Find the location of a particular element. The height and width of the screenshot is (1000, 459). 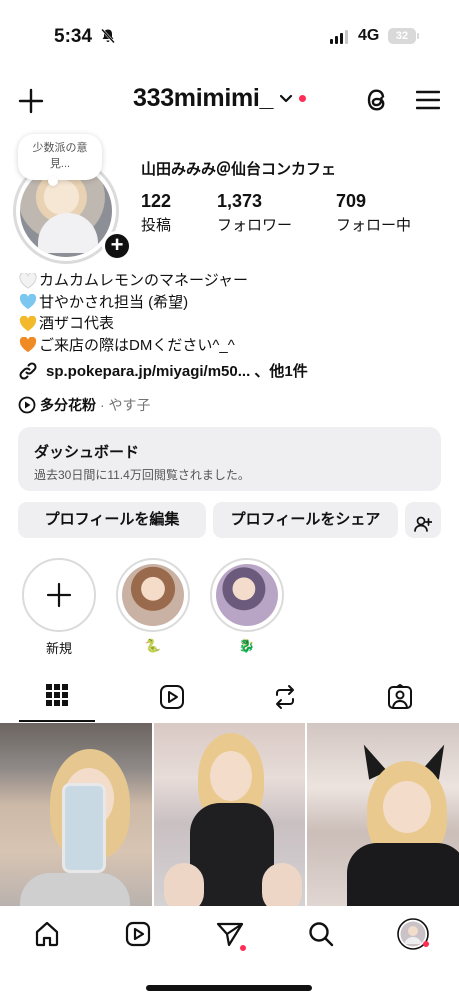

tab-reposts is located at coordinates (285, 699).